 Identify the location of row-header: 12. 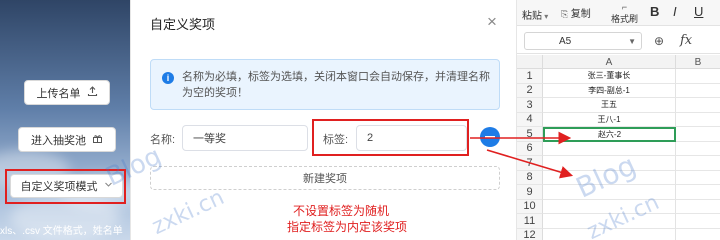
(530, 234).